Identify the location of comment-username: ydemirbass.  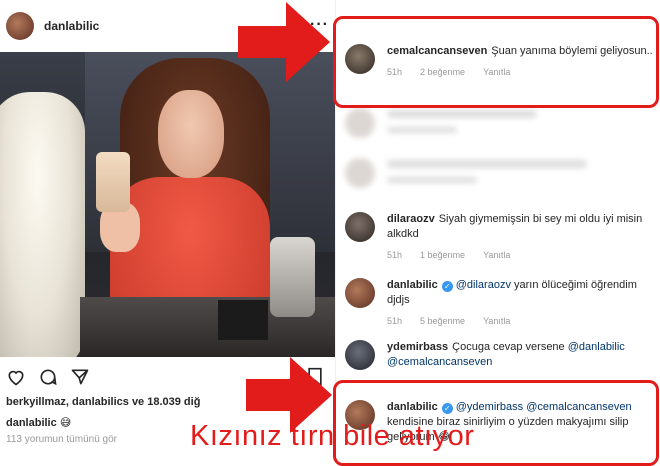
(417, 347).